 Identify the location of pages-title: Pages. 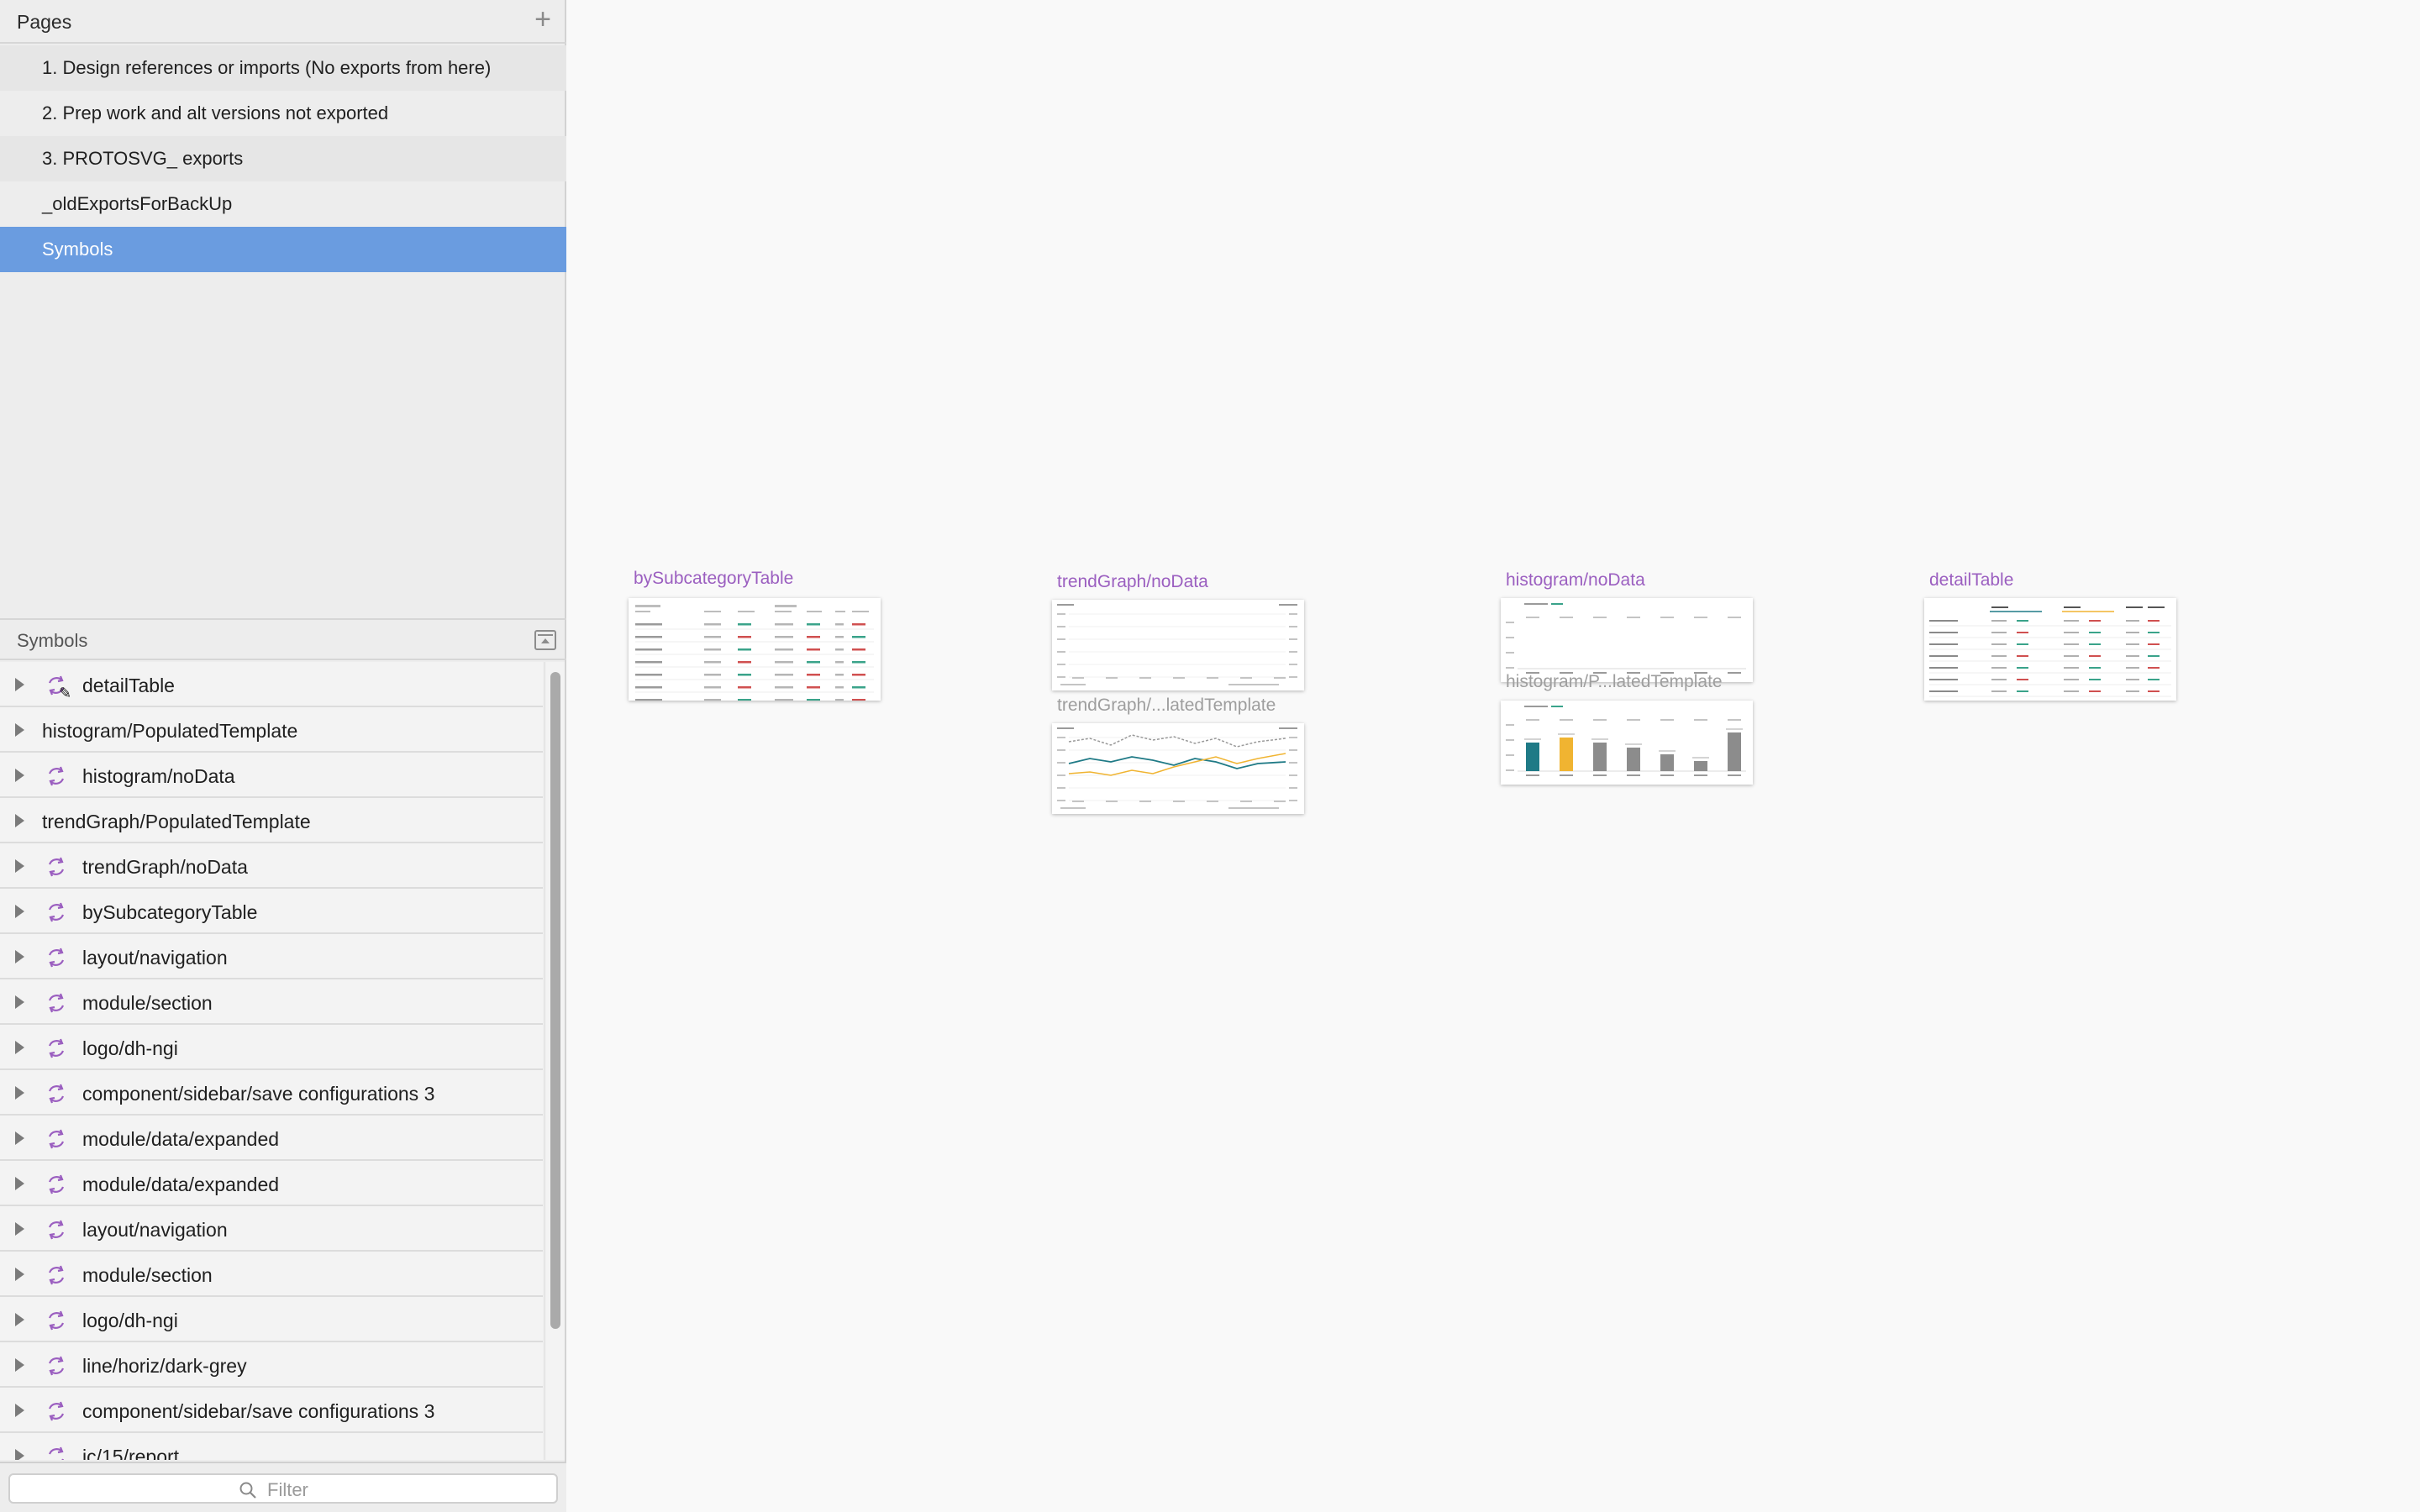
(44, 22).